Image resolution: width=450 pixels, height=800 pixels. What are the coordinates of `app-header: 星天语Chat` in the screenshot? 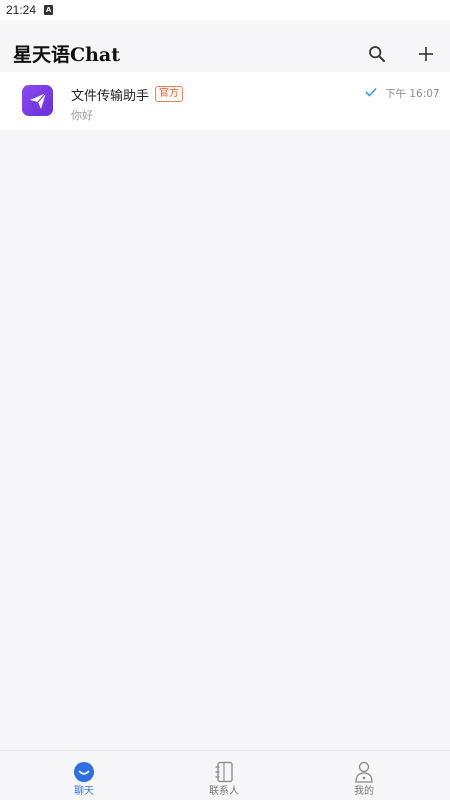 It's located at (225, 46).